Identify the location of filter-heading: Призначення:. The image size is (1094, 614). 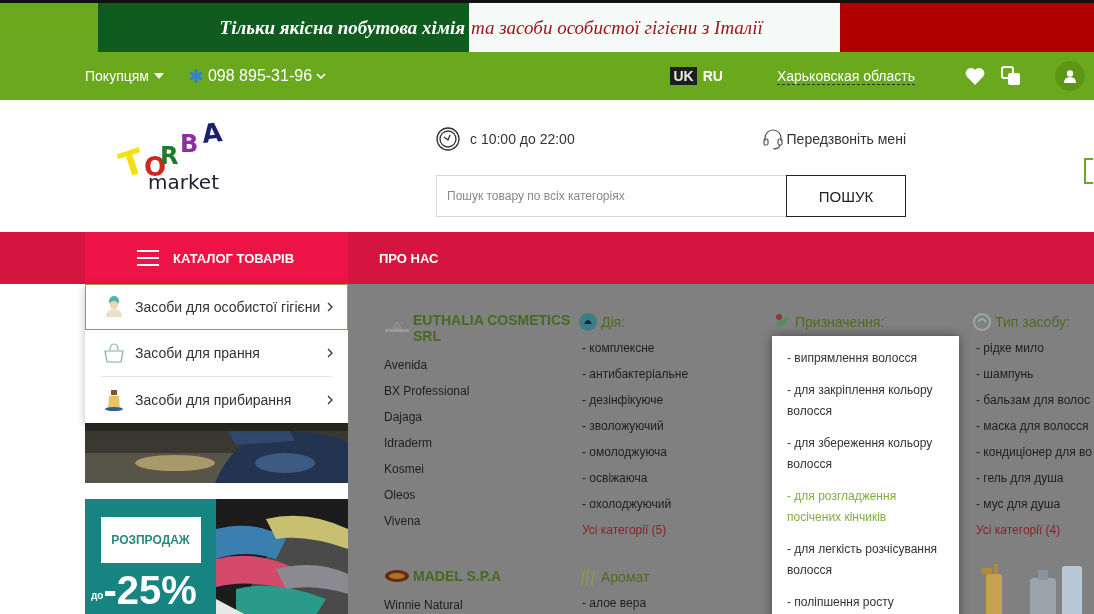
(840, 322).